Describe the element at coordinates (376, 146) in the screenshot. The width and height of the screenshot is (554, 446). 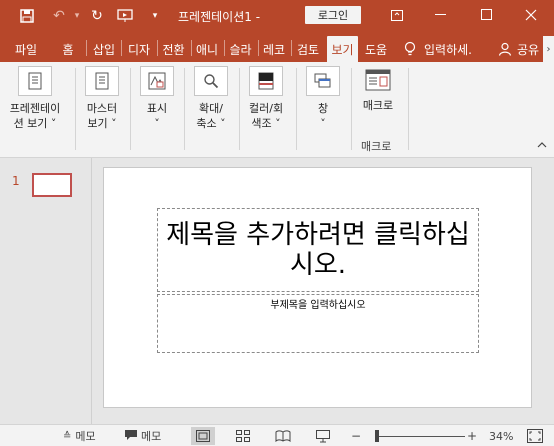
I see `macro-group-label: 매크로` at that location.